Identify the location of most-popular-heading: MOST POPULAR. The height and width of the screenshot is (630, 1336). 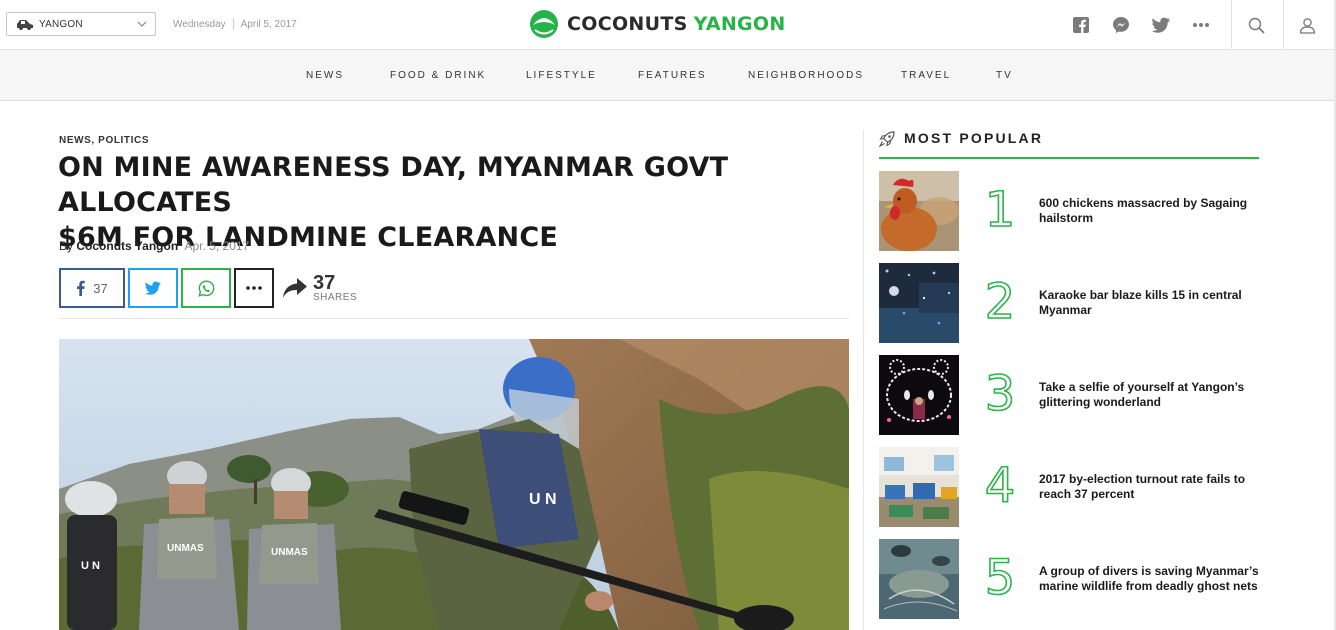
(1069, 144).